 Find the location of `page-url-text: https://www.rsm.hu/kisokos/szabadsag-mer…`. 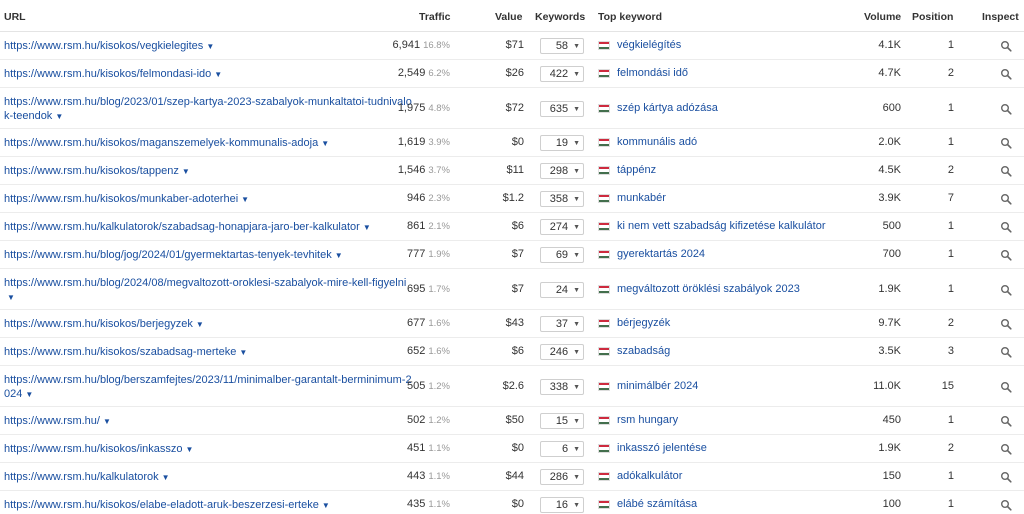

page-url-text: https://www.rsm.hu/kisokos/szabadsag-mer… is located at coordinates (120, 352).